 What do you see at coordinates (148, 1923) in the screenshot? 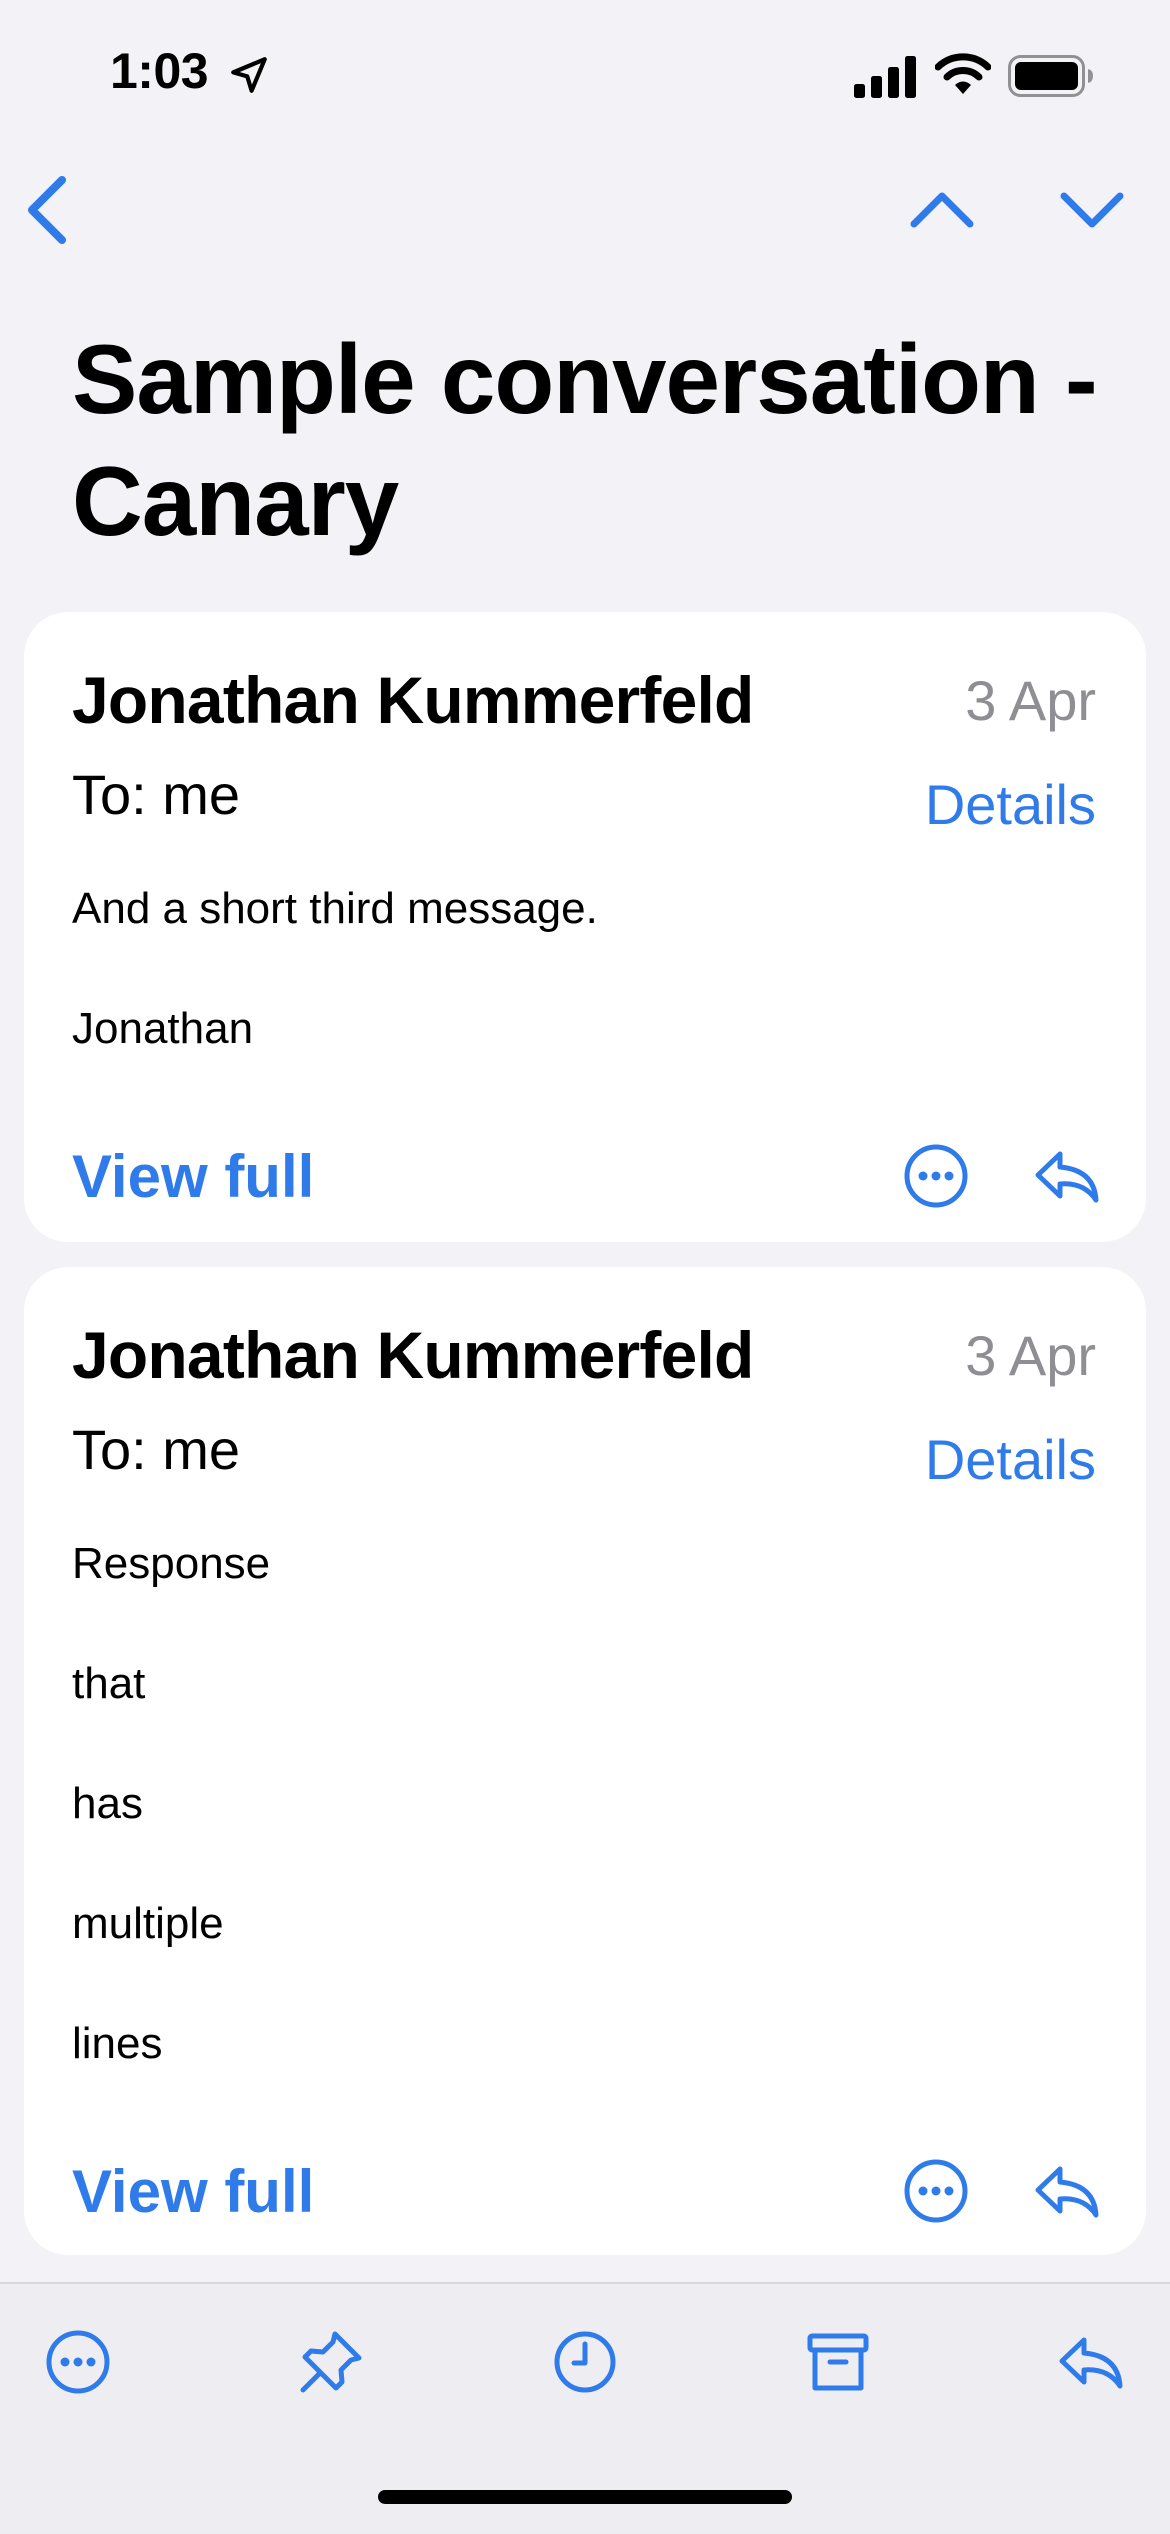
I see `message-body-line: multiple` at bounding box center [148, 1923].